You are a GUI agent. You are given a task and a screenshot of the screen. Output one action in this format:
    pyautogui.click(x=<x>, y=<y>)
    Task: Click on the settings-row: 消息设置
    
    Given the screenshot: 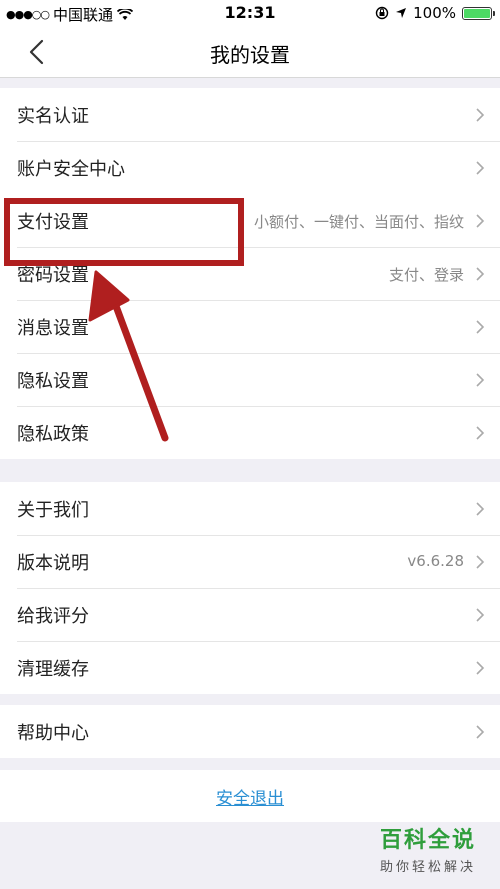 What is the action you would take?
    pyautogui.click(x=250, y=326)
    